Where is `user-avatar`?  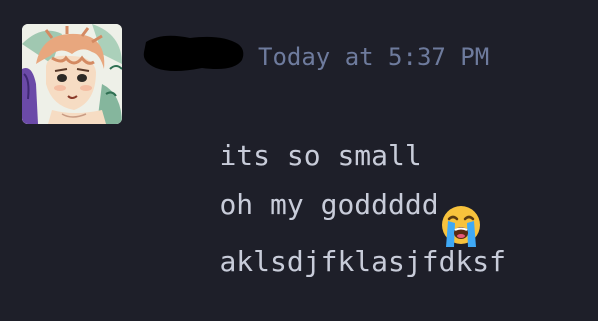 user-avatar is located at coordinates (72, 74).